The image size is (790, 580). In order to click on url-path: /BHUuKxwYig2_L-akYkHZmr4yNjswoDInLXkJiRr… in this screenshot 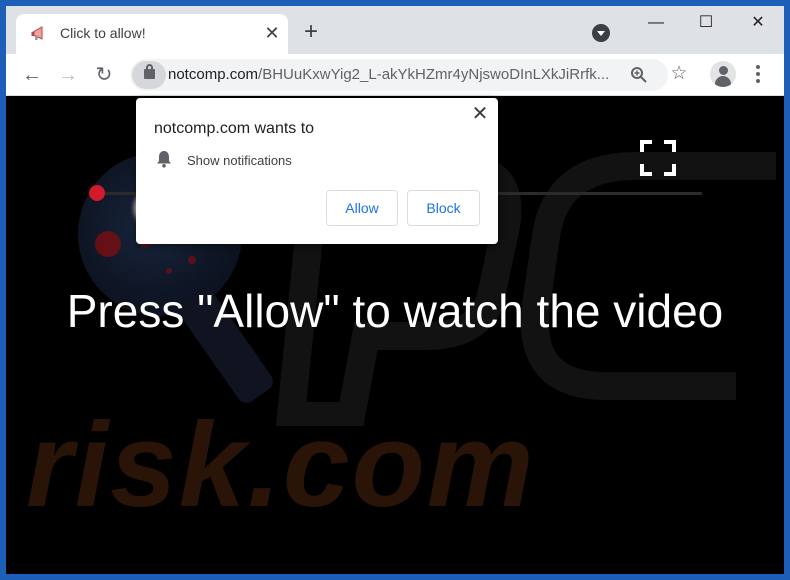, I will do `click(434, 74)`.